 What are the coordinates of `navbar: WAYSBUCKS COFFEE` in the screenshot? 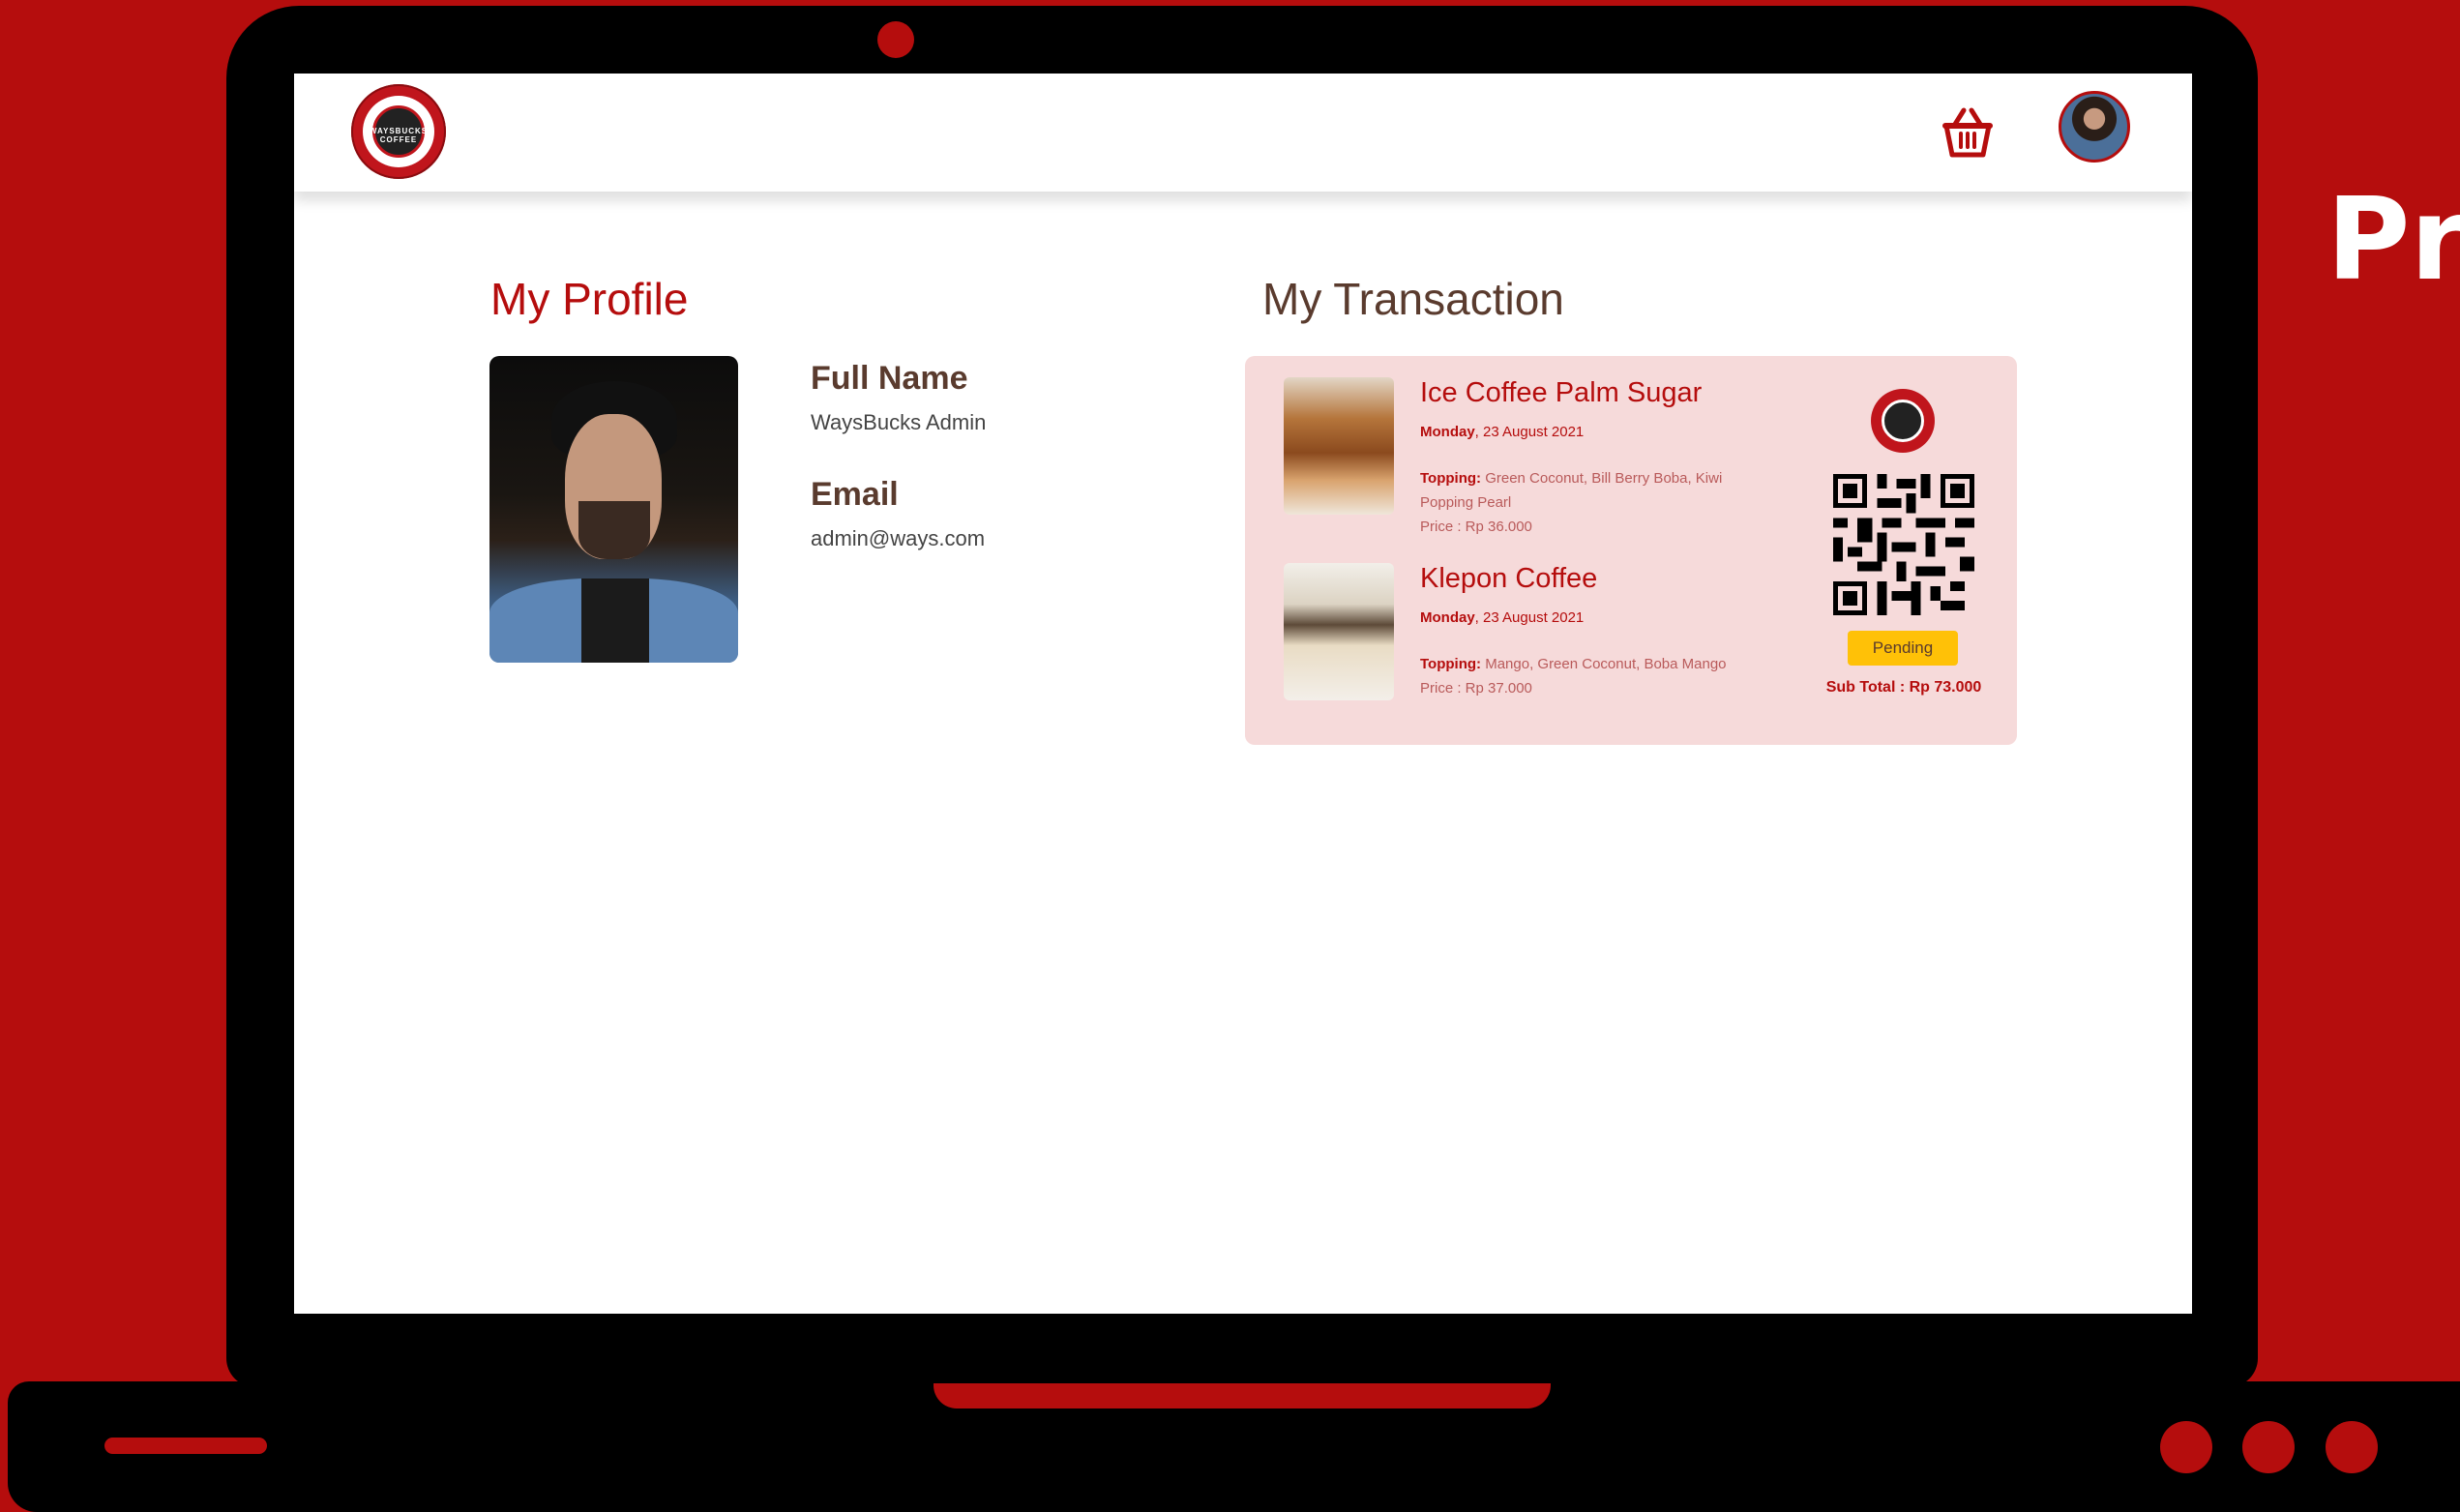 It's located at (1243, 133).